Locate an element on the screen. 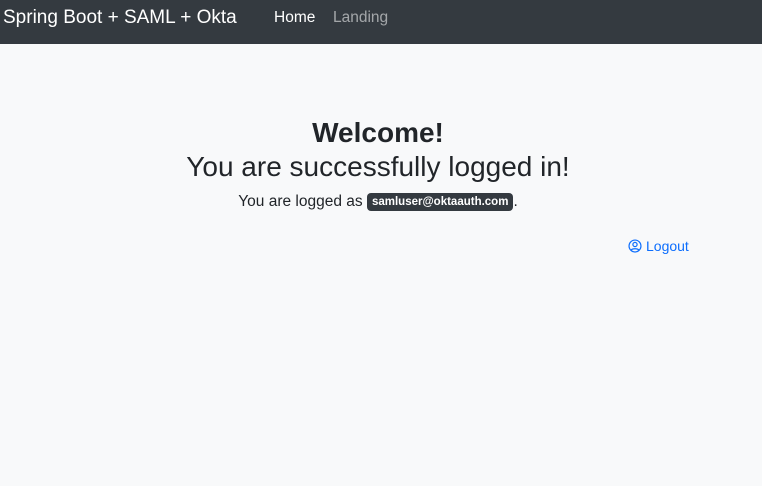 The image size is (762, 486). person-circle-icon is located at coordinates (635, 246).